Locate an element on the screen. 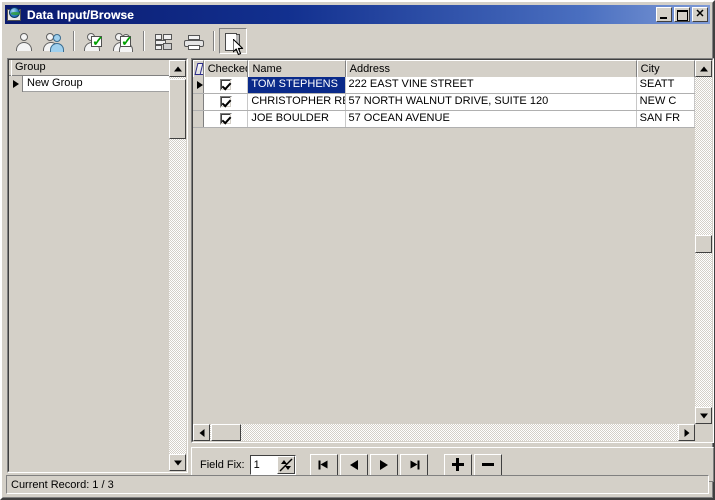  field-fix-input: 1 is located at coordinates (263, 464).